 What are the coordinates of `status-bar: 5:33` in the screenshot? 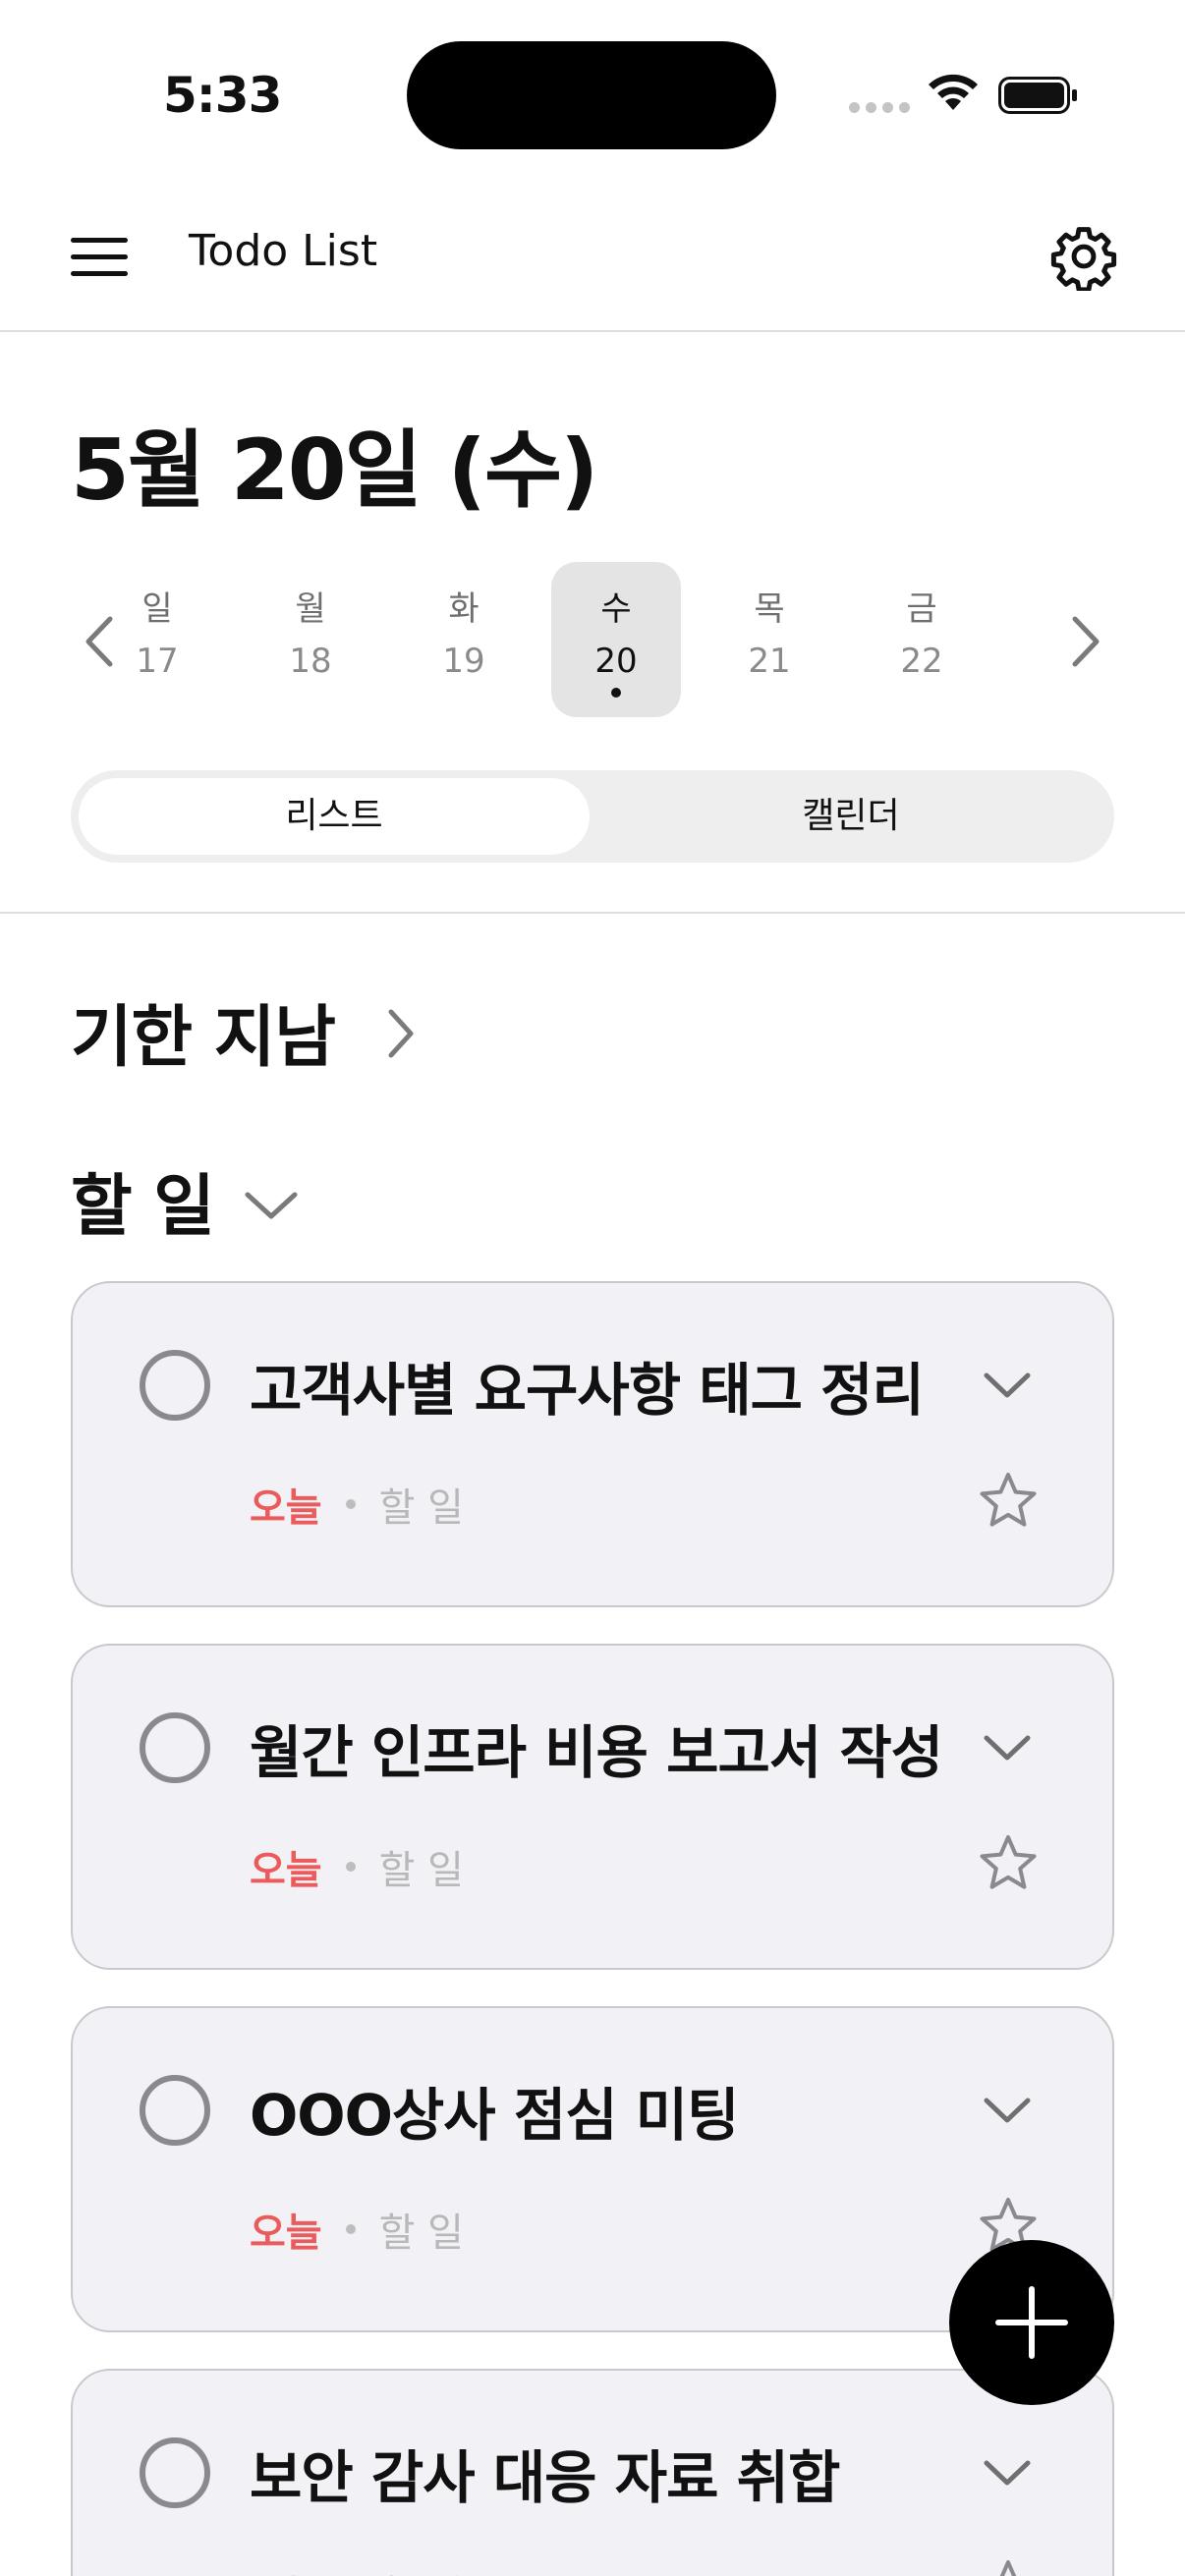 It's located at (592, 88).